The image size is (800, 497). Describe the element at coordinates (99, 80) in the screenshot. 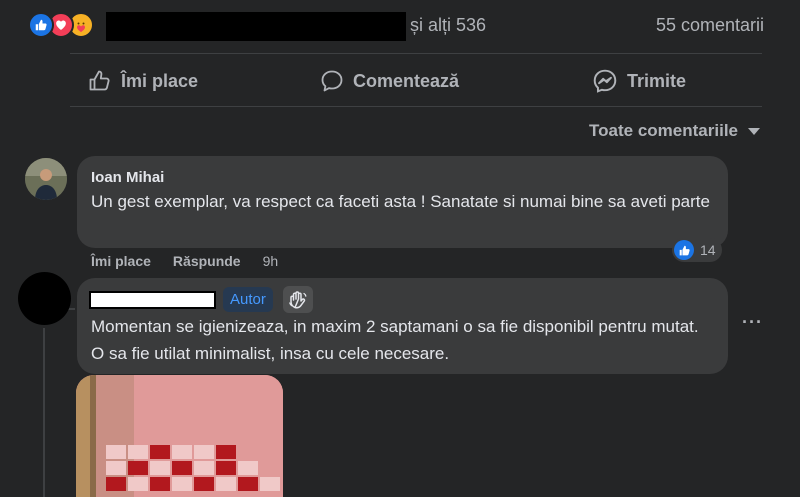

I see `thumbs-up-icon` at that location.